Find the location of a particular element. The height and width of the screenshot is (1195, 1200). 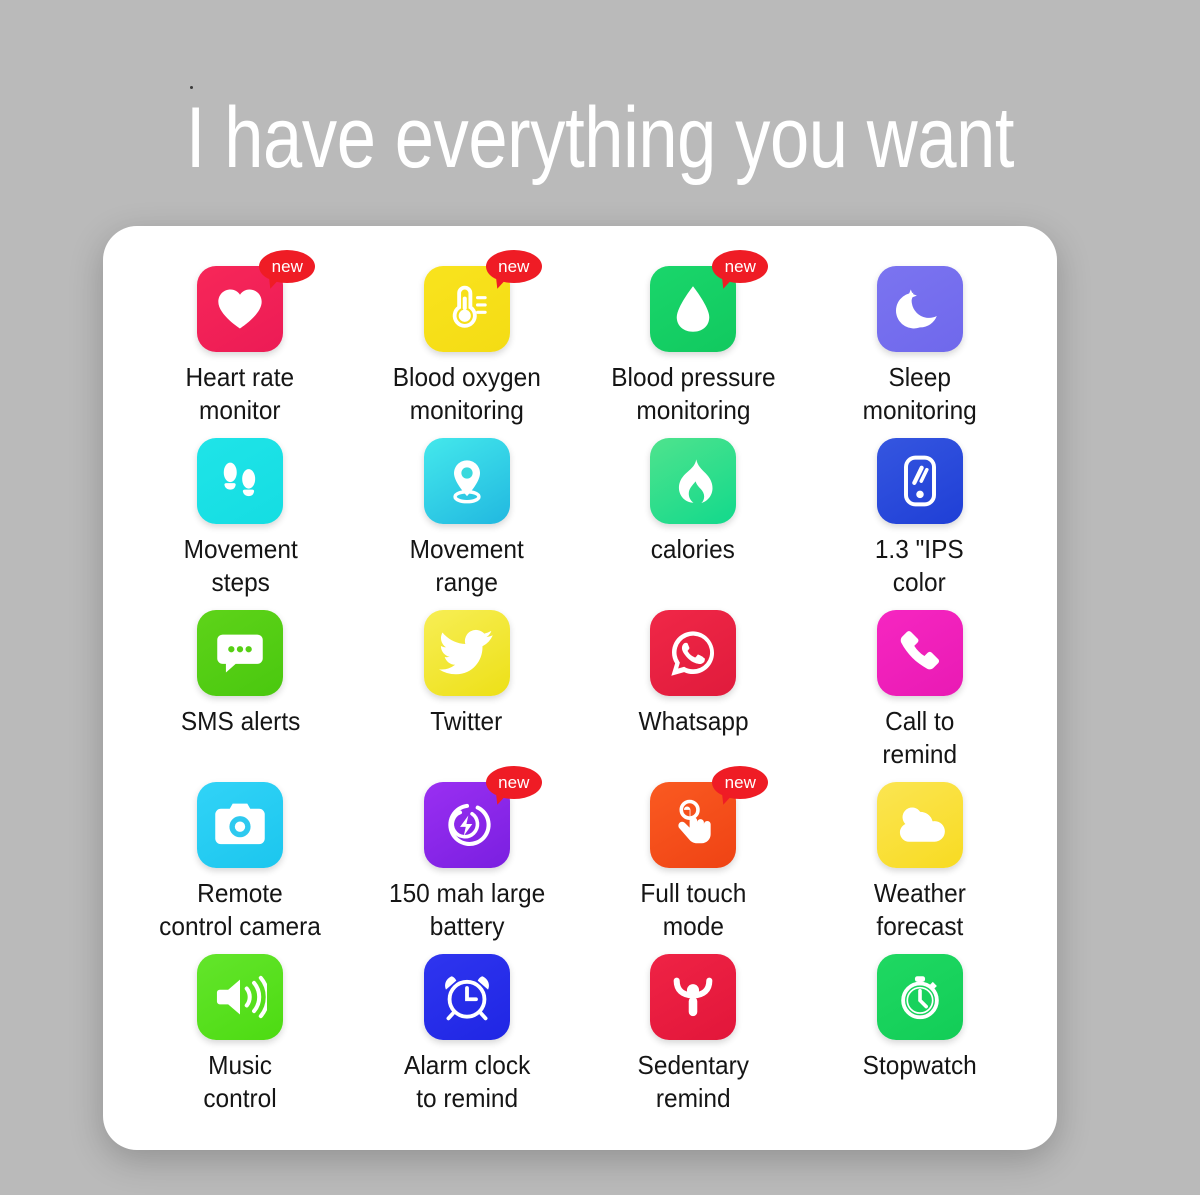

feature-item: Whatsapp is located at coordinates (693, 696).